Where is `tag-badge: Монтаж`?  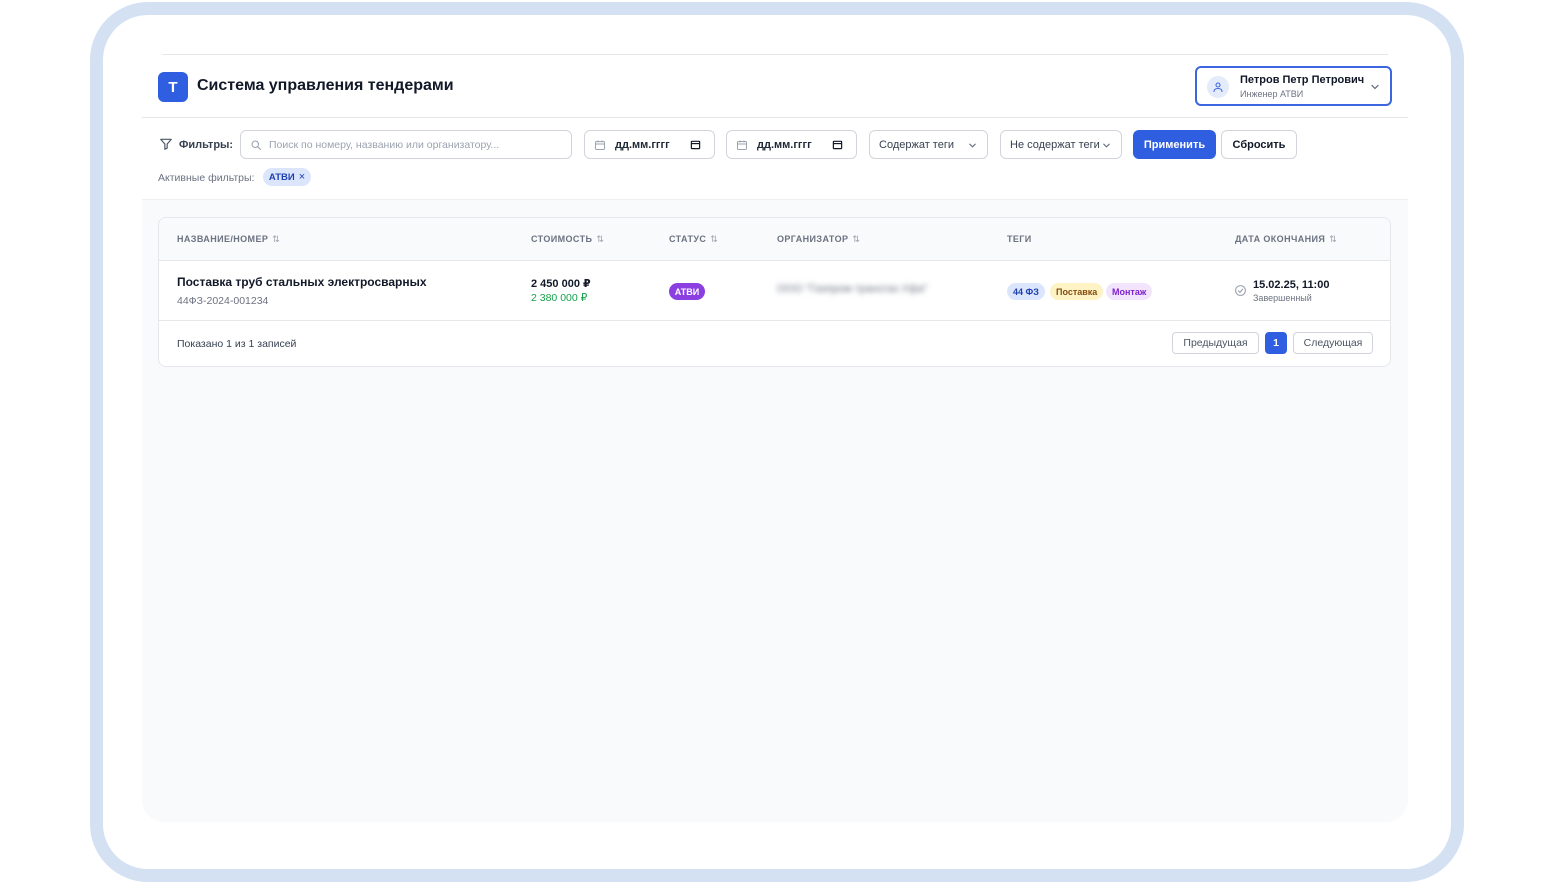
tag-badge: Монтаж is located at coordinates (1129, 291).